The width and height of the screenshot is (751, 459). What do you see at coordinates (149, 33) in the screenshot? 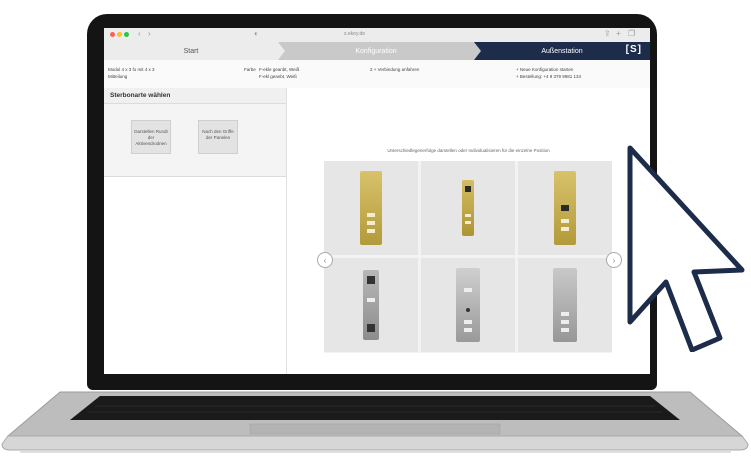
I see `forward-icon: ›` at bounding box center [149, 33].